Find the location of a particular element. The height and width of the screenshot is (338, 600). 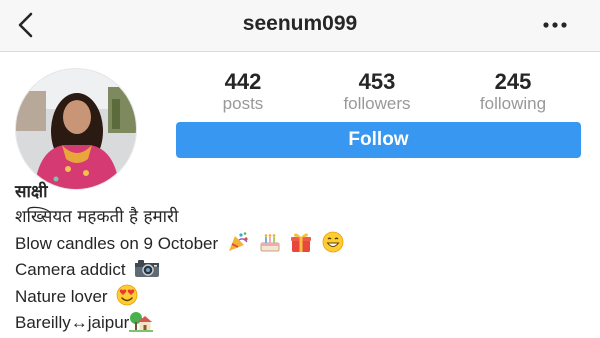

house-with-garden-icon is located at coordinates (141, 321).